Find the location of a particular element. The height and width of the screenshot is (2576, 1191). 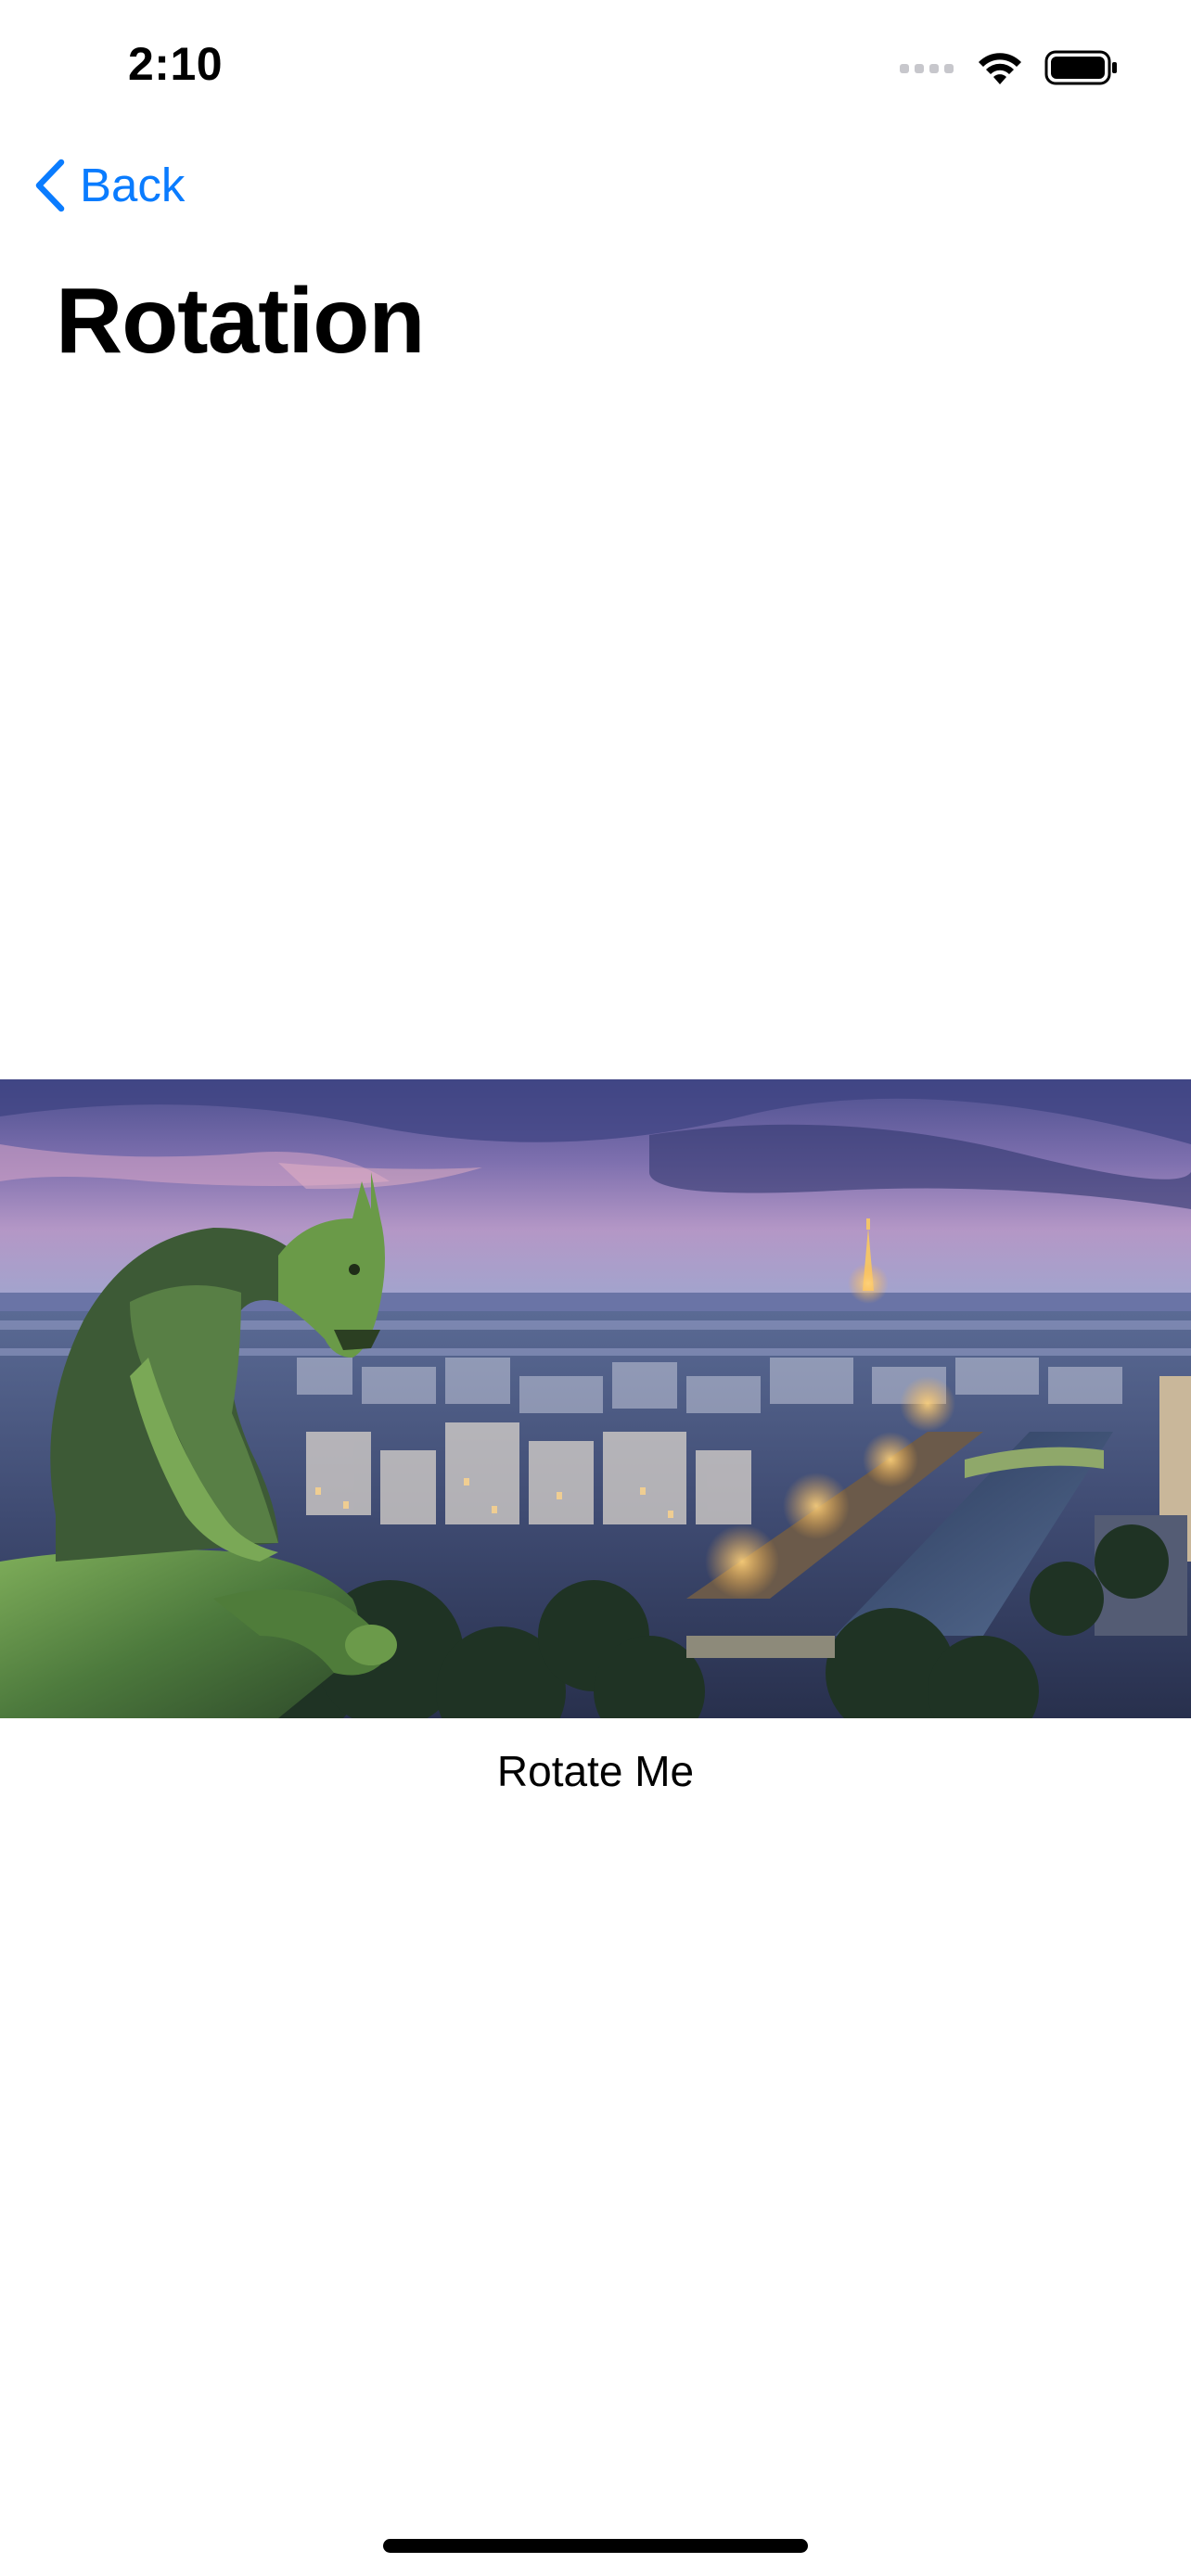

photo-caption: Rotate Me is located at coordinates (595, 1771).